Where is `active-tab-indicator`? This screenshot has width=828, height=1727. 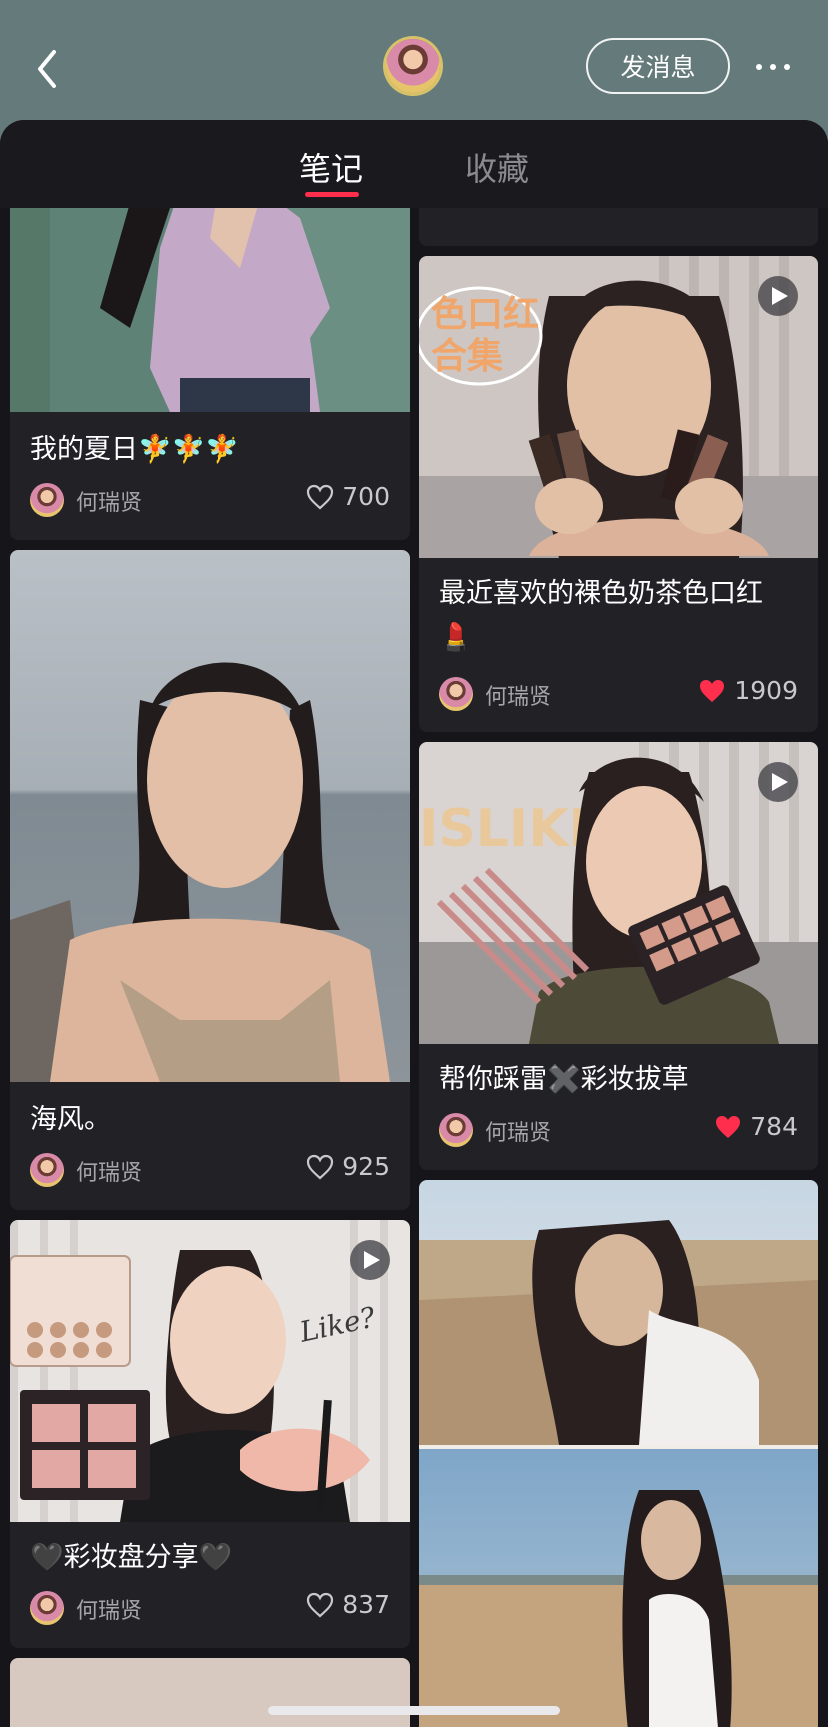
active-tab-indicator is located at coordinates (332, 194).